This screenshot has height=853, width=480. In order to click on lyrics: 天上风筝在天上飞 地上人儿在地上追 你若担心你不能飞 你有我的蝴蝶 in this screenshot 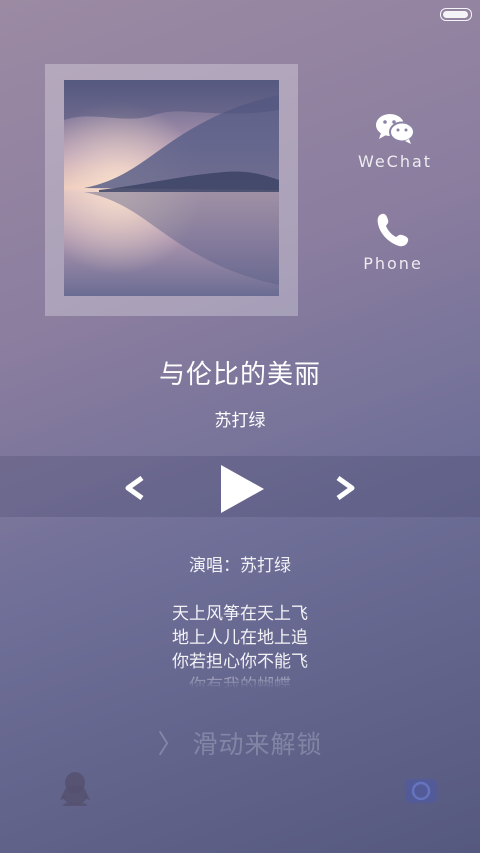, I will do `click(240, 645)`.